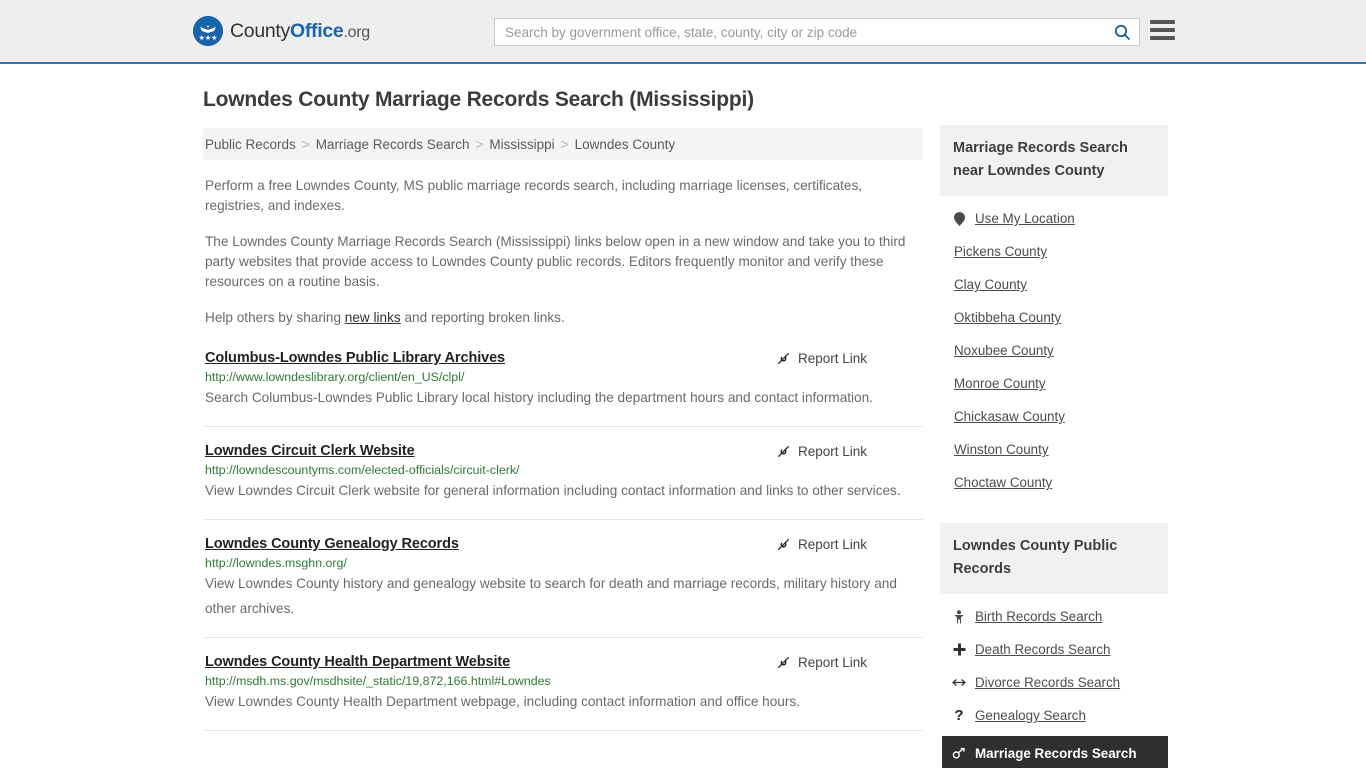  What do you see at coordinates (357, 662) in the screenshot?
I see `result-title-link: Lowndes County Health Department Website` at bounding box center [357, 662].